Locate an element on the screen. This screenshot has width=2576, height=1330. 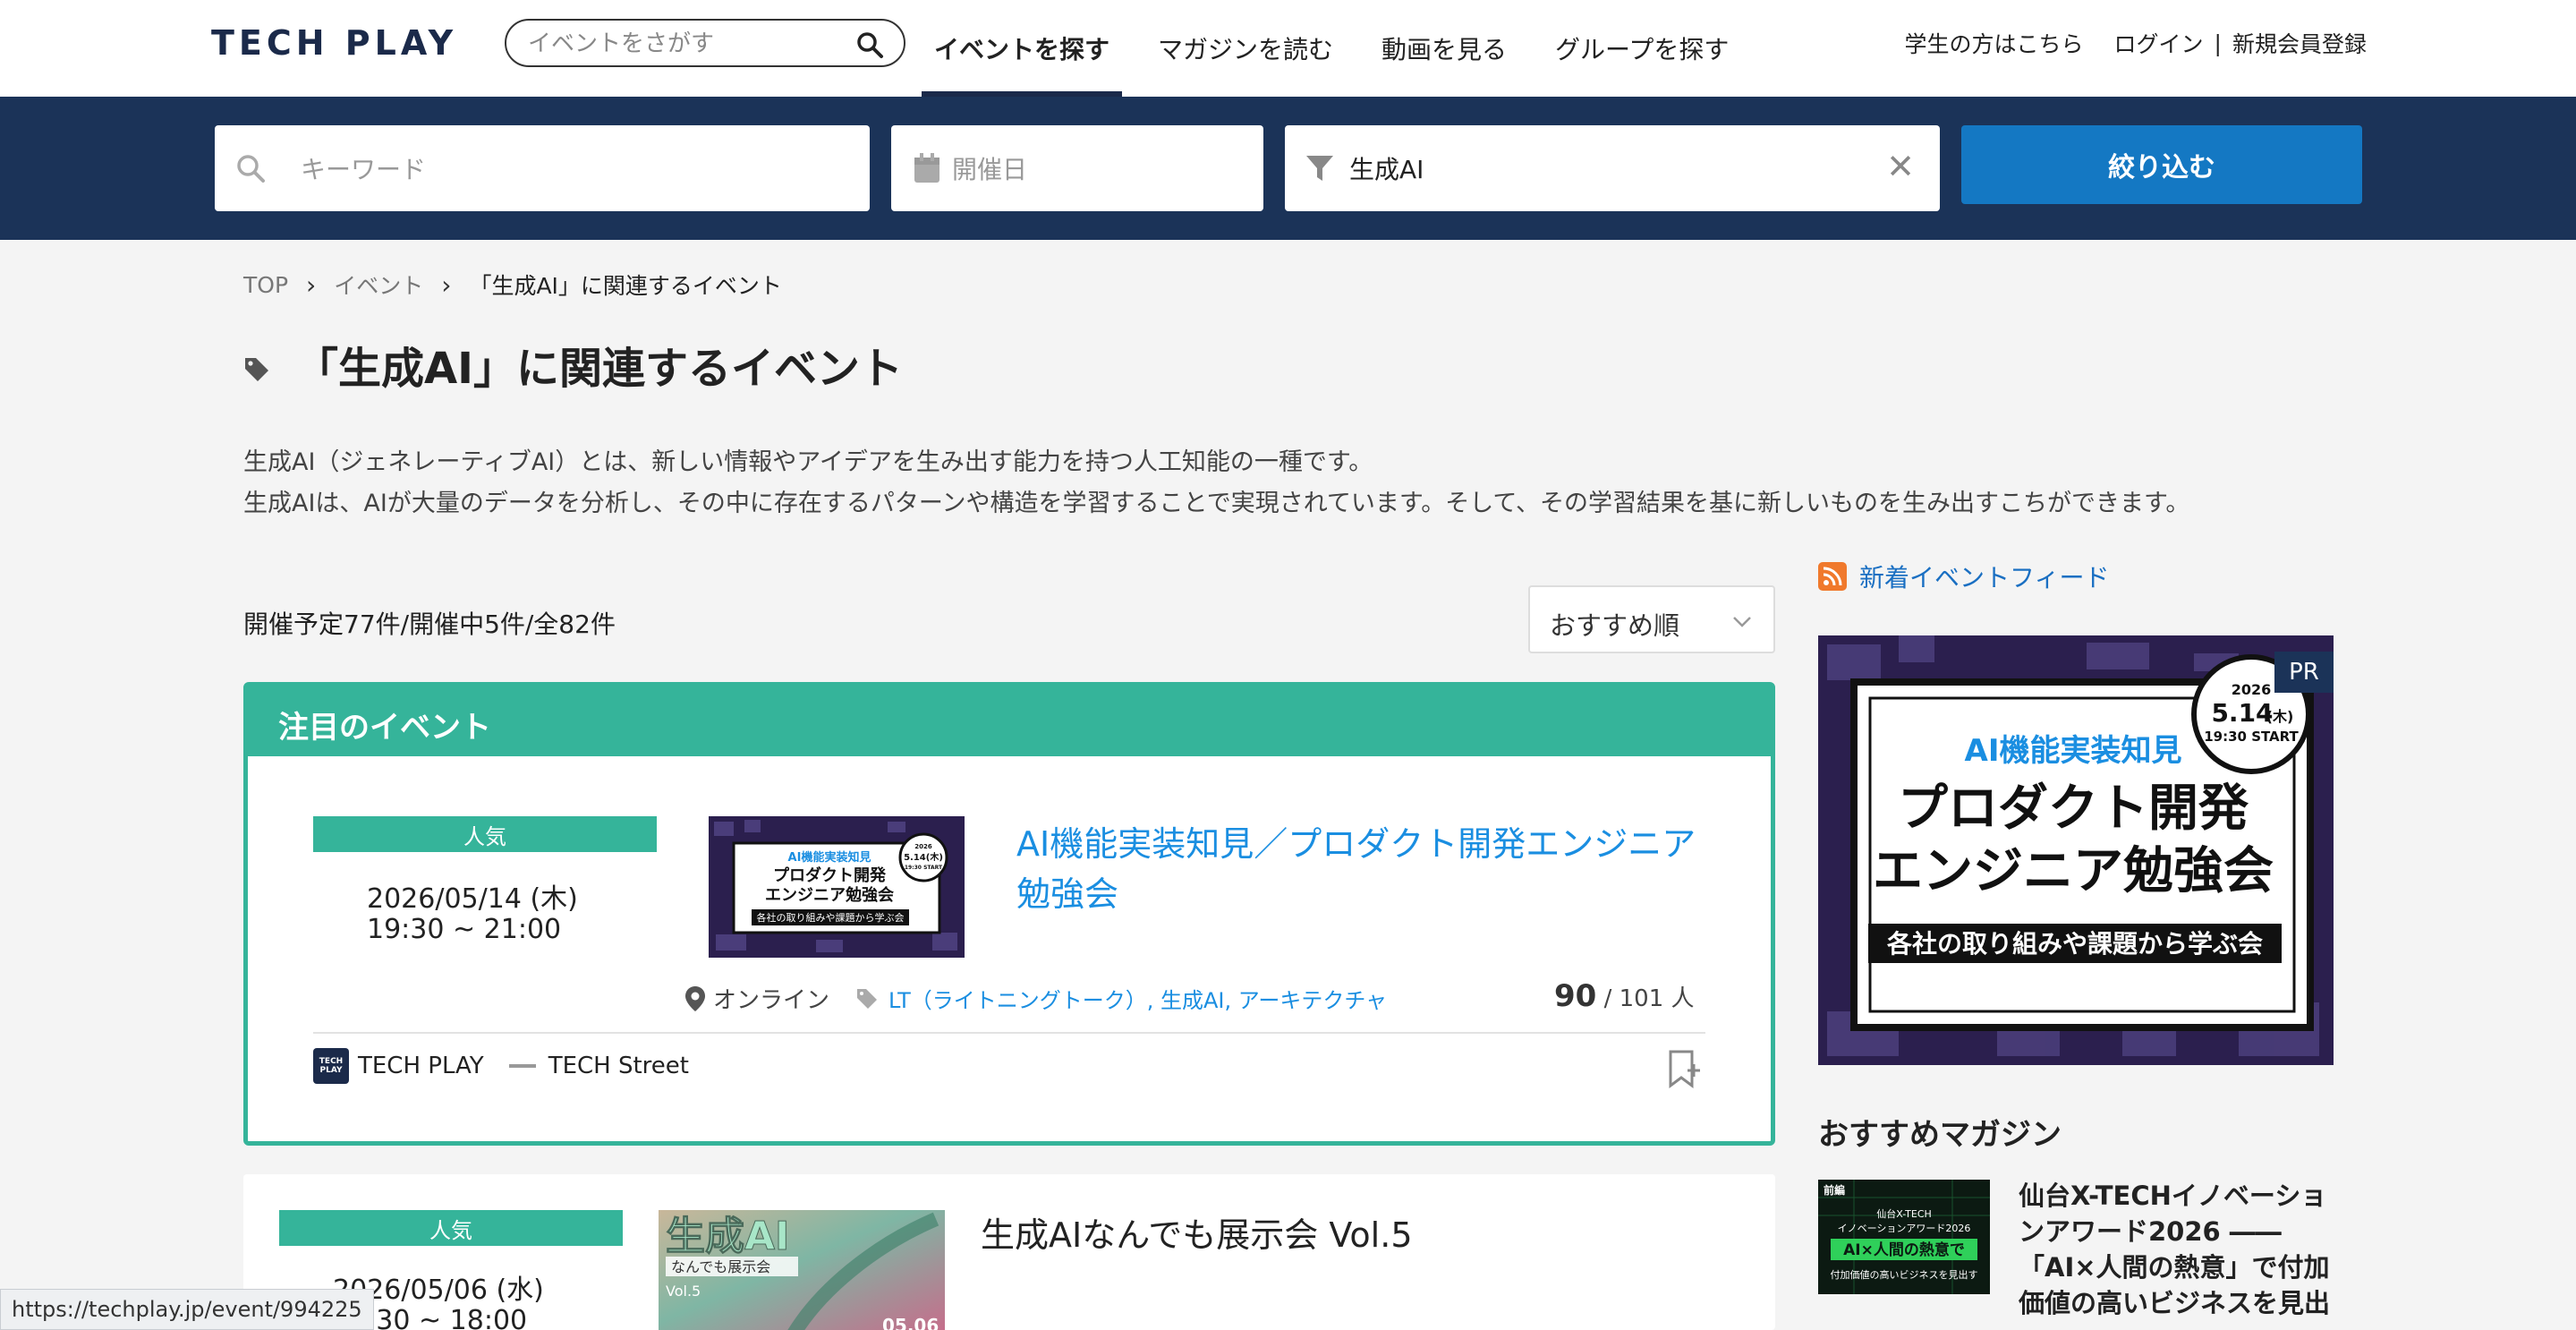
ad-stamp-date: 5.14 is located at coordinates (2242, 713).